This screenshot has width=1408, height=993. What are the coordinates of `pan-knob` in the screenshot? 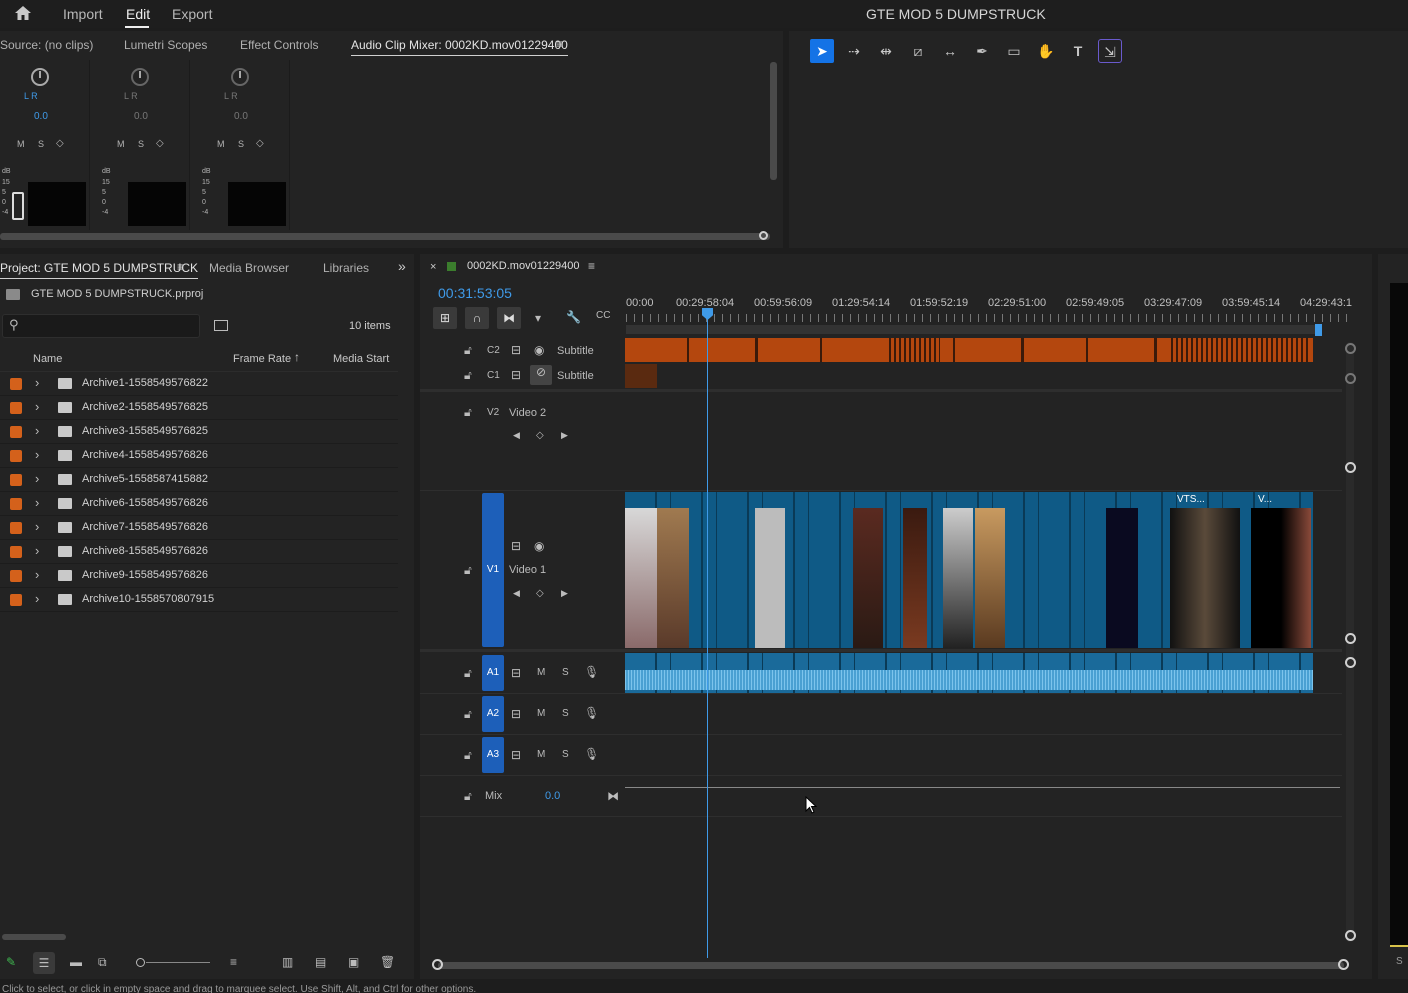 It's located at (40, 77).